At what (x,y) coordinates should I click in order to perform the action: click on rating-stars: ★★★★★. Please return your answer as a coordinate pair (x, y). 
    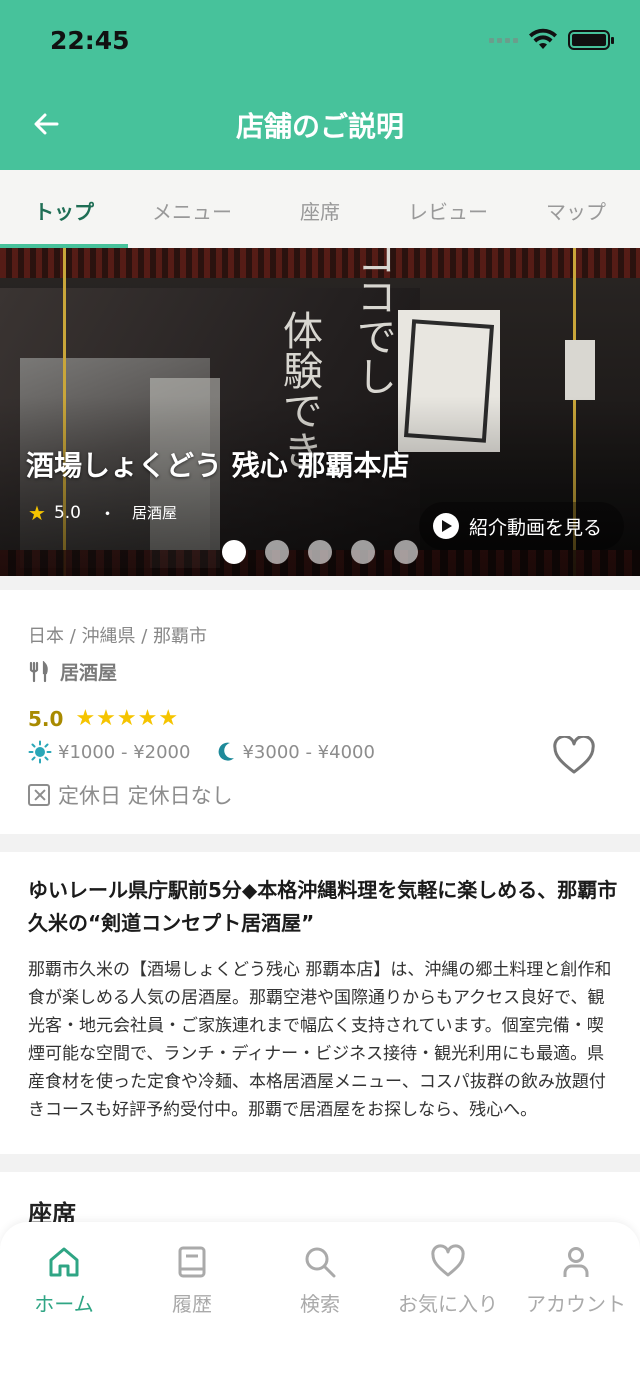
    Looking at the image, I should click on (127, 718).